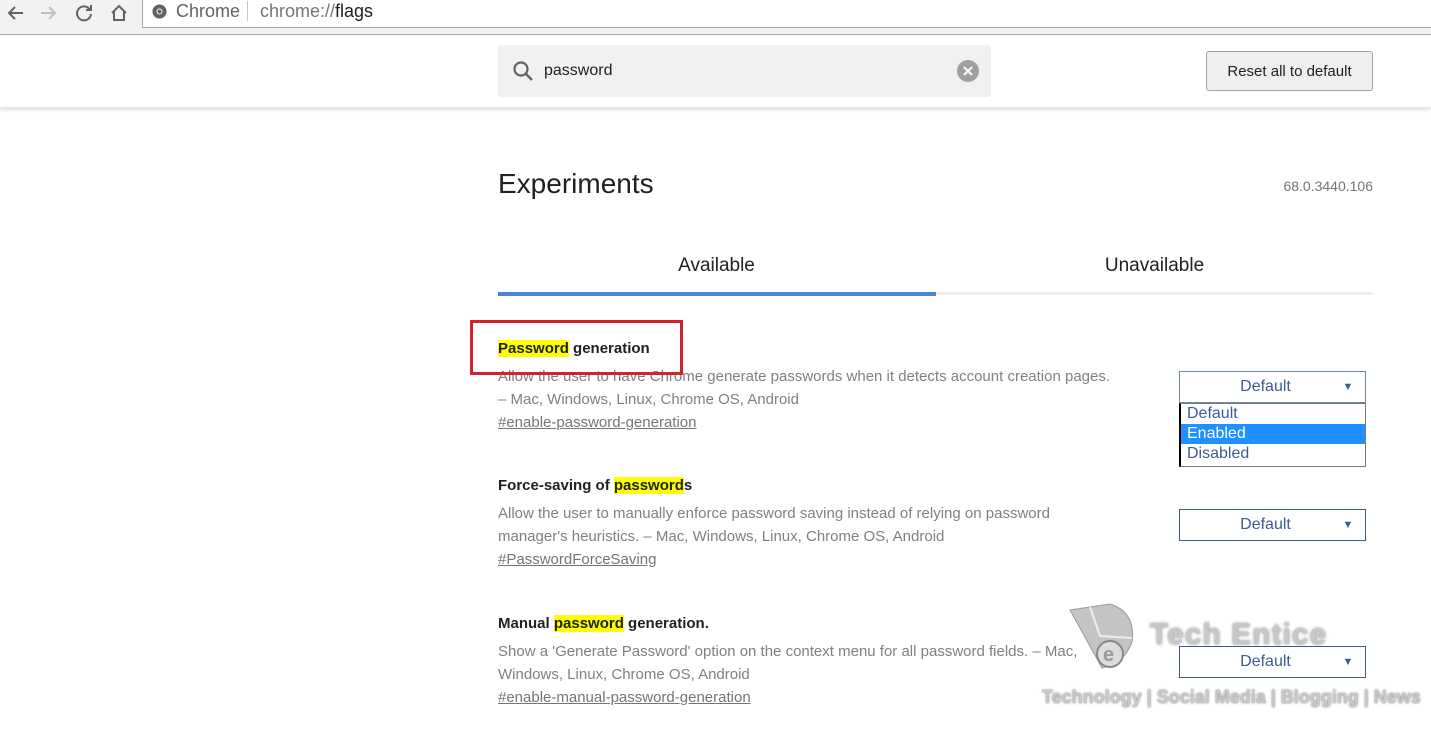  What do you see at coordinates (786, 14) in the screenshot?
I see `address-bar: Chrome chrome://flags` at bounding box center [786, 14].